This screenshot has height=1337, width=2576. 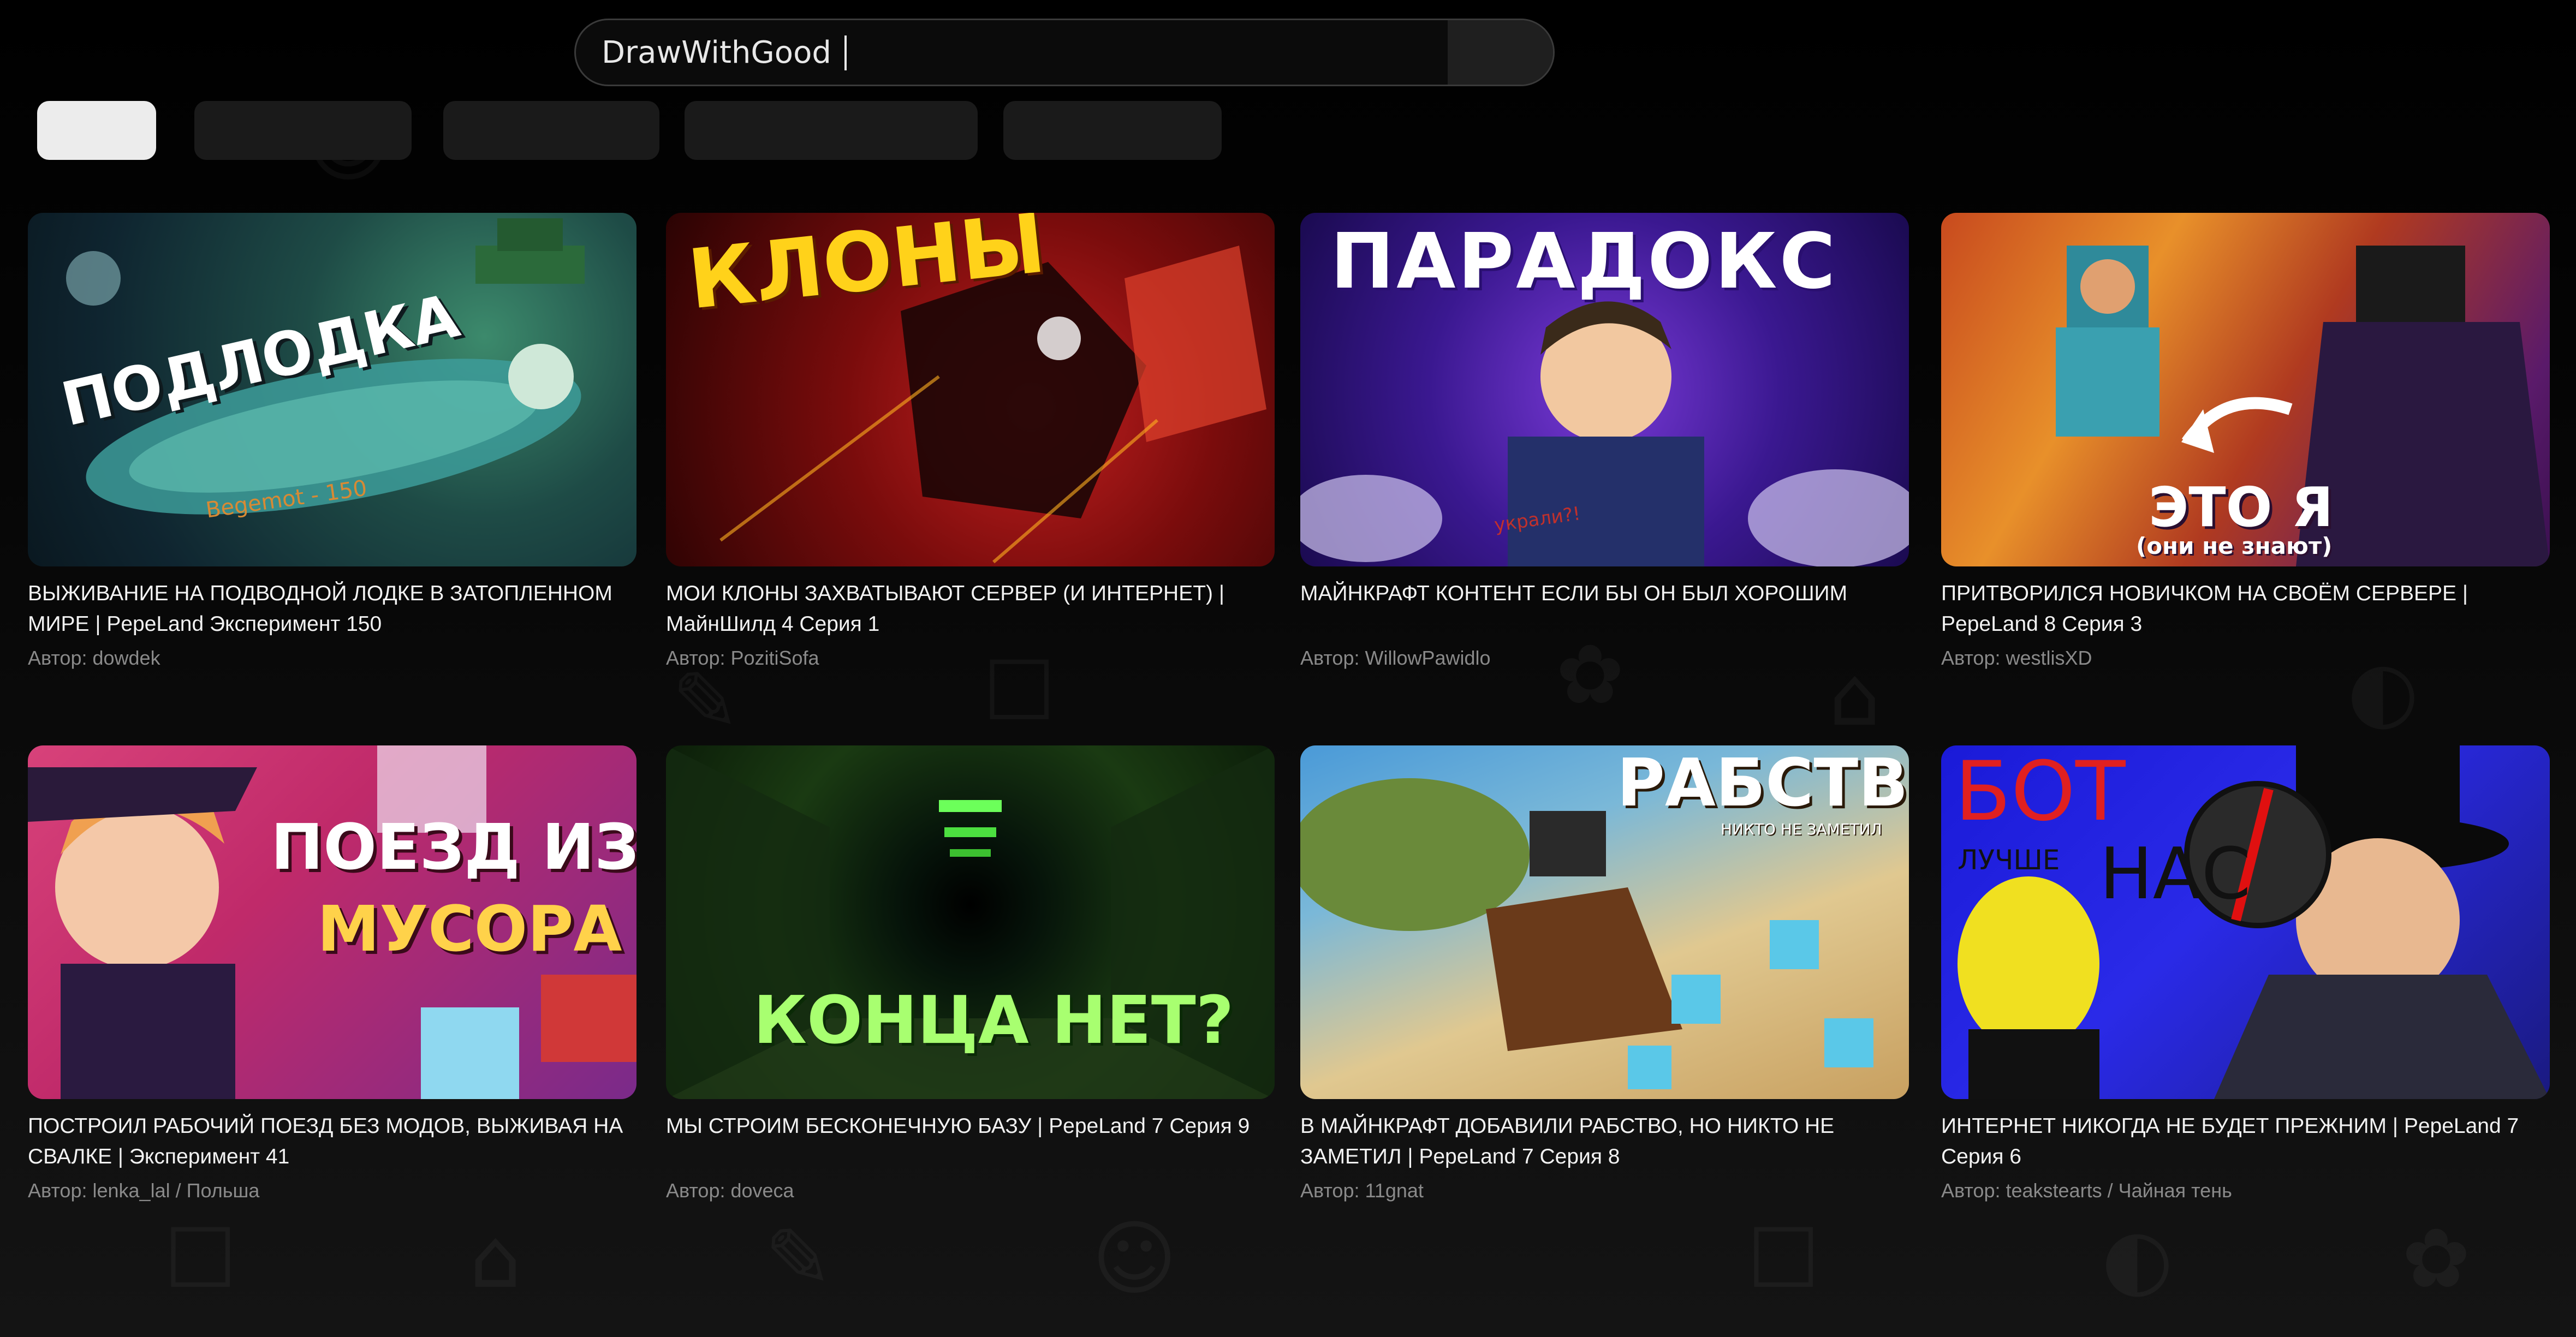 What do you see at coordinates (1604, 922) in the screenshot?
I see `video-thumbnail: РАБСТВО НИКТО НЕ ЗАМЕТИЛ` at bounding box center [1604, 922].